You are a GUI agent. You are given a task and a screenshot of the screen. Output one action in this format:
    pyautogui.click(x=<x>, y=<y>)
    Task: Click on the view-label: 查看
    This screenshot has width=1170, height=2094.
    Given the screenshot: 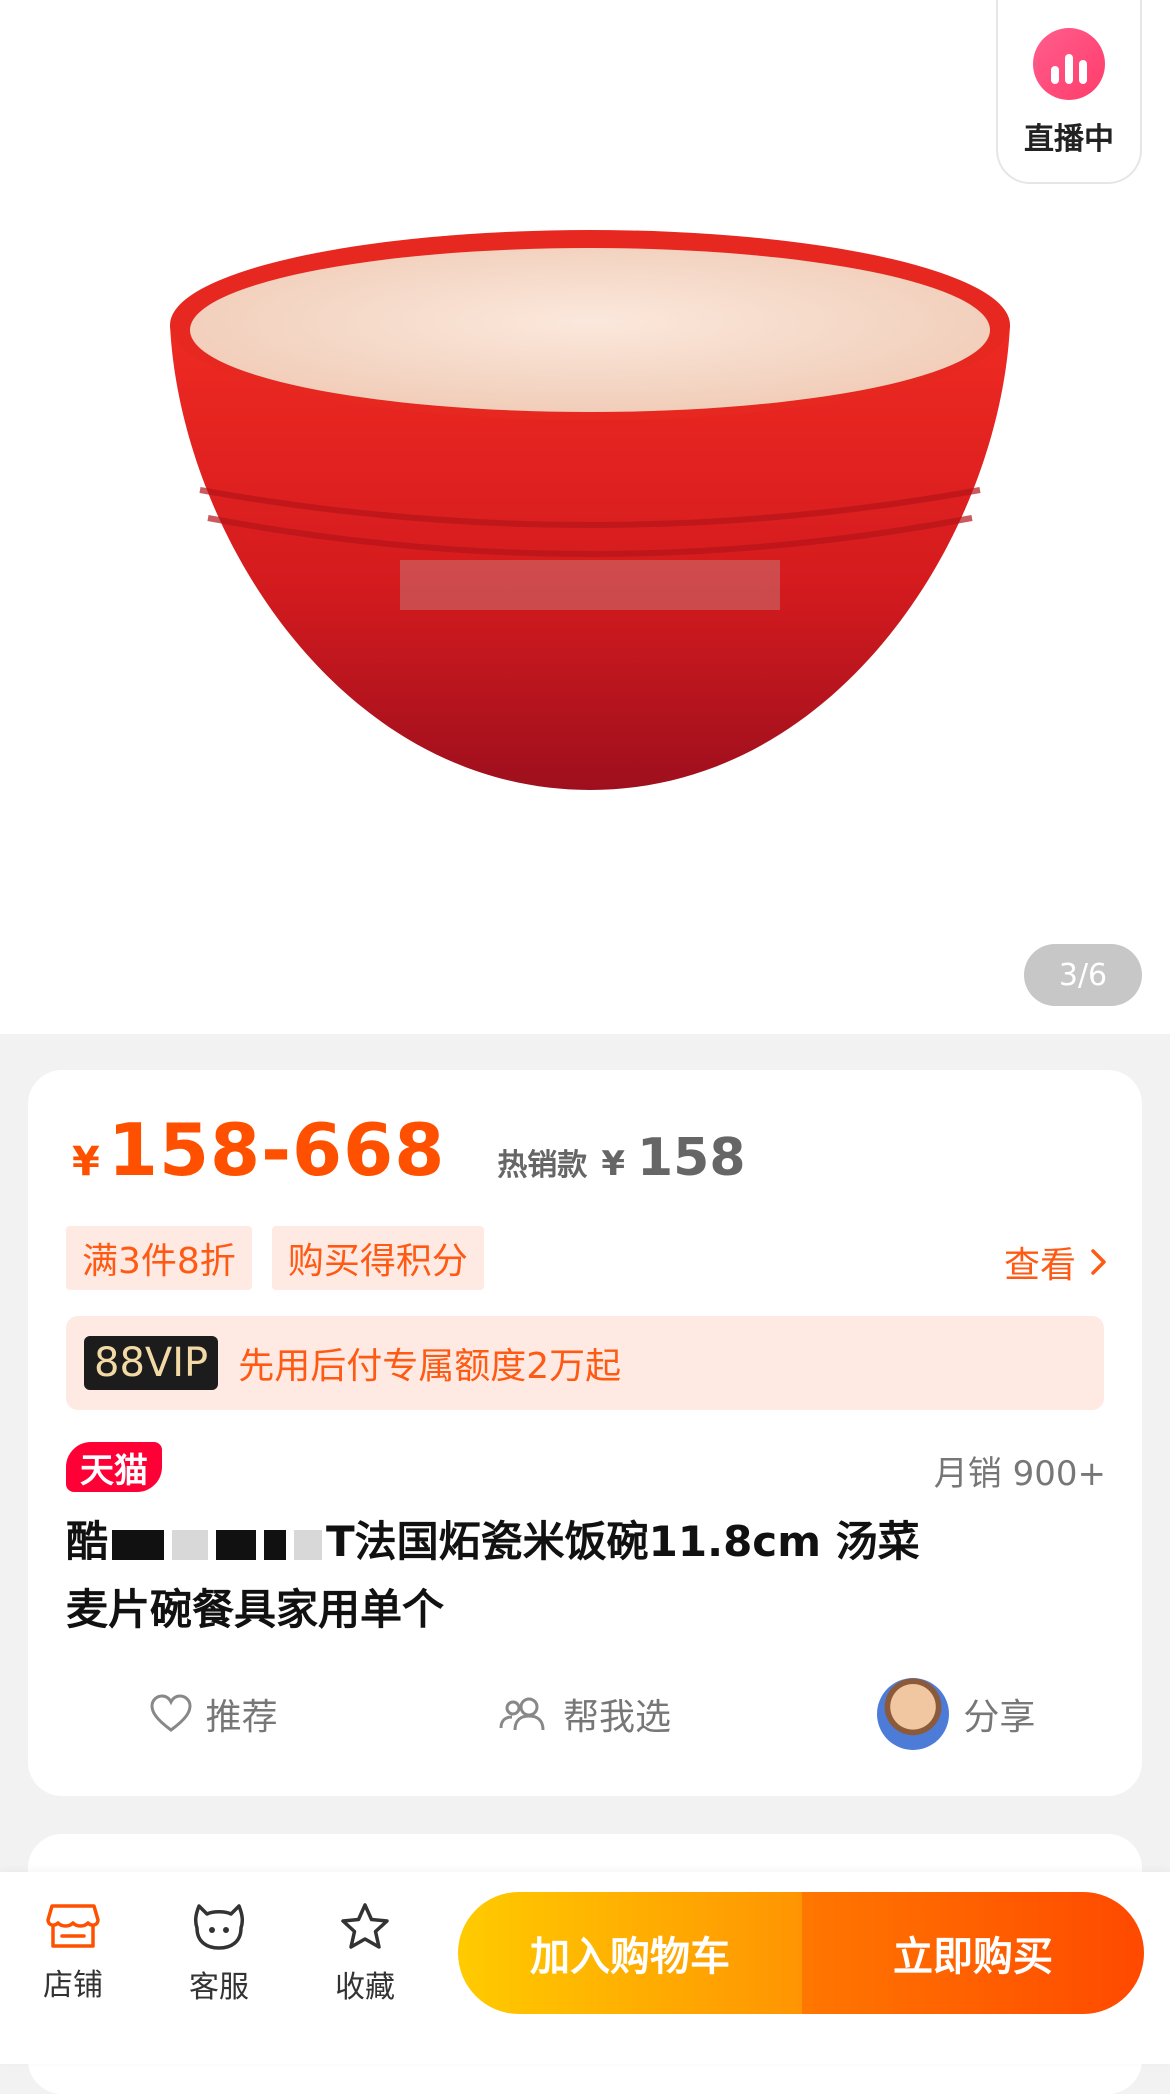 What is the action you would take?
    pyautogui.click(x=1039, y=1265)
    